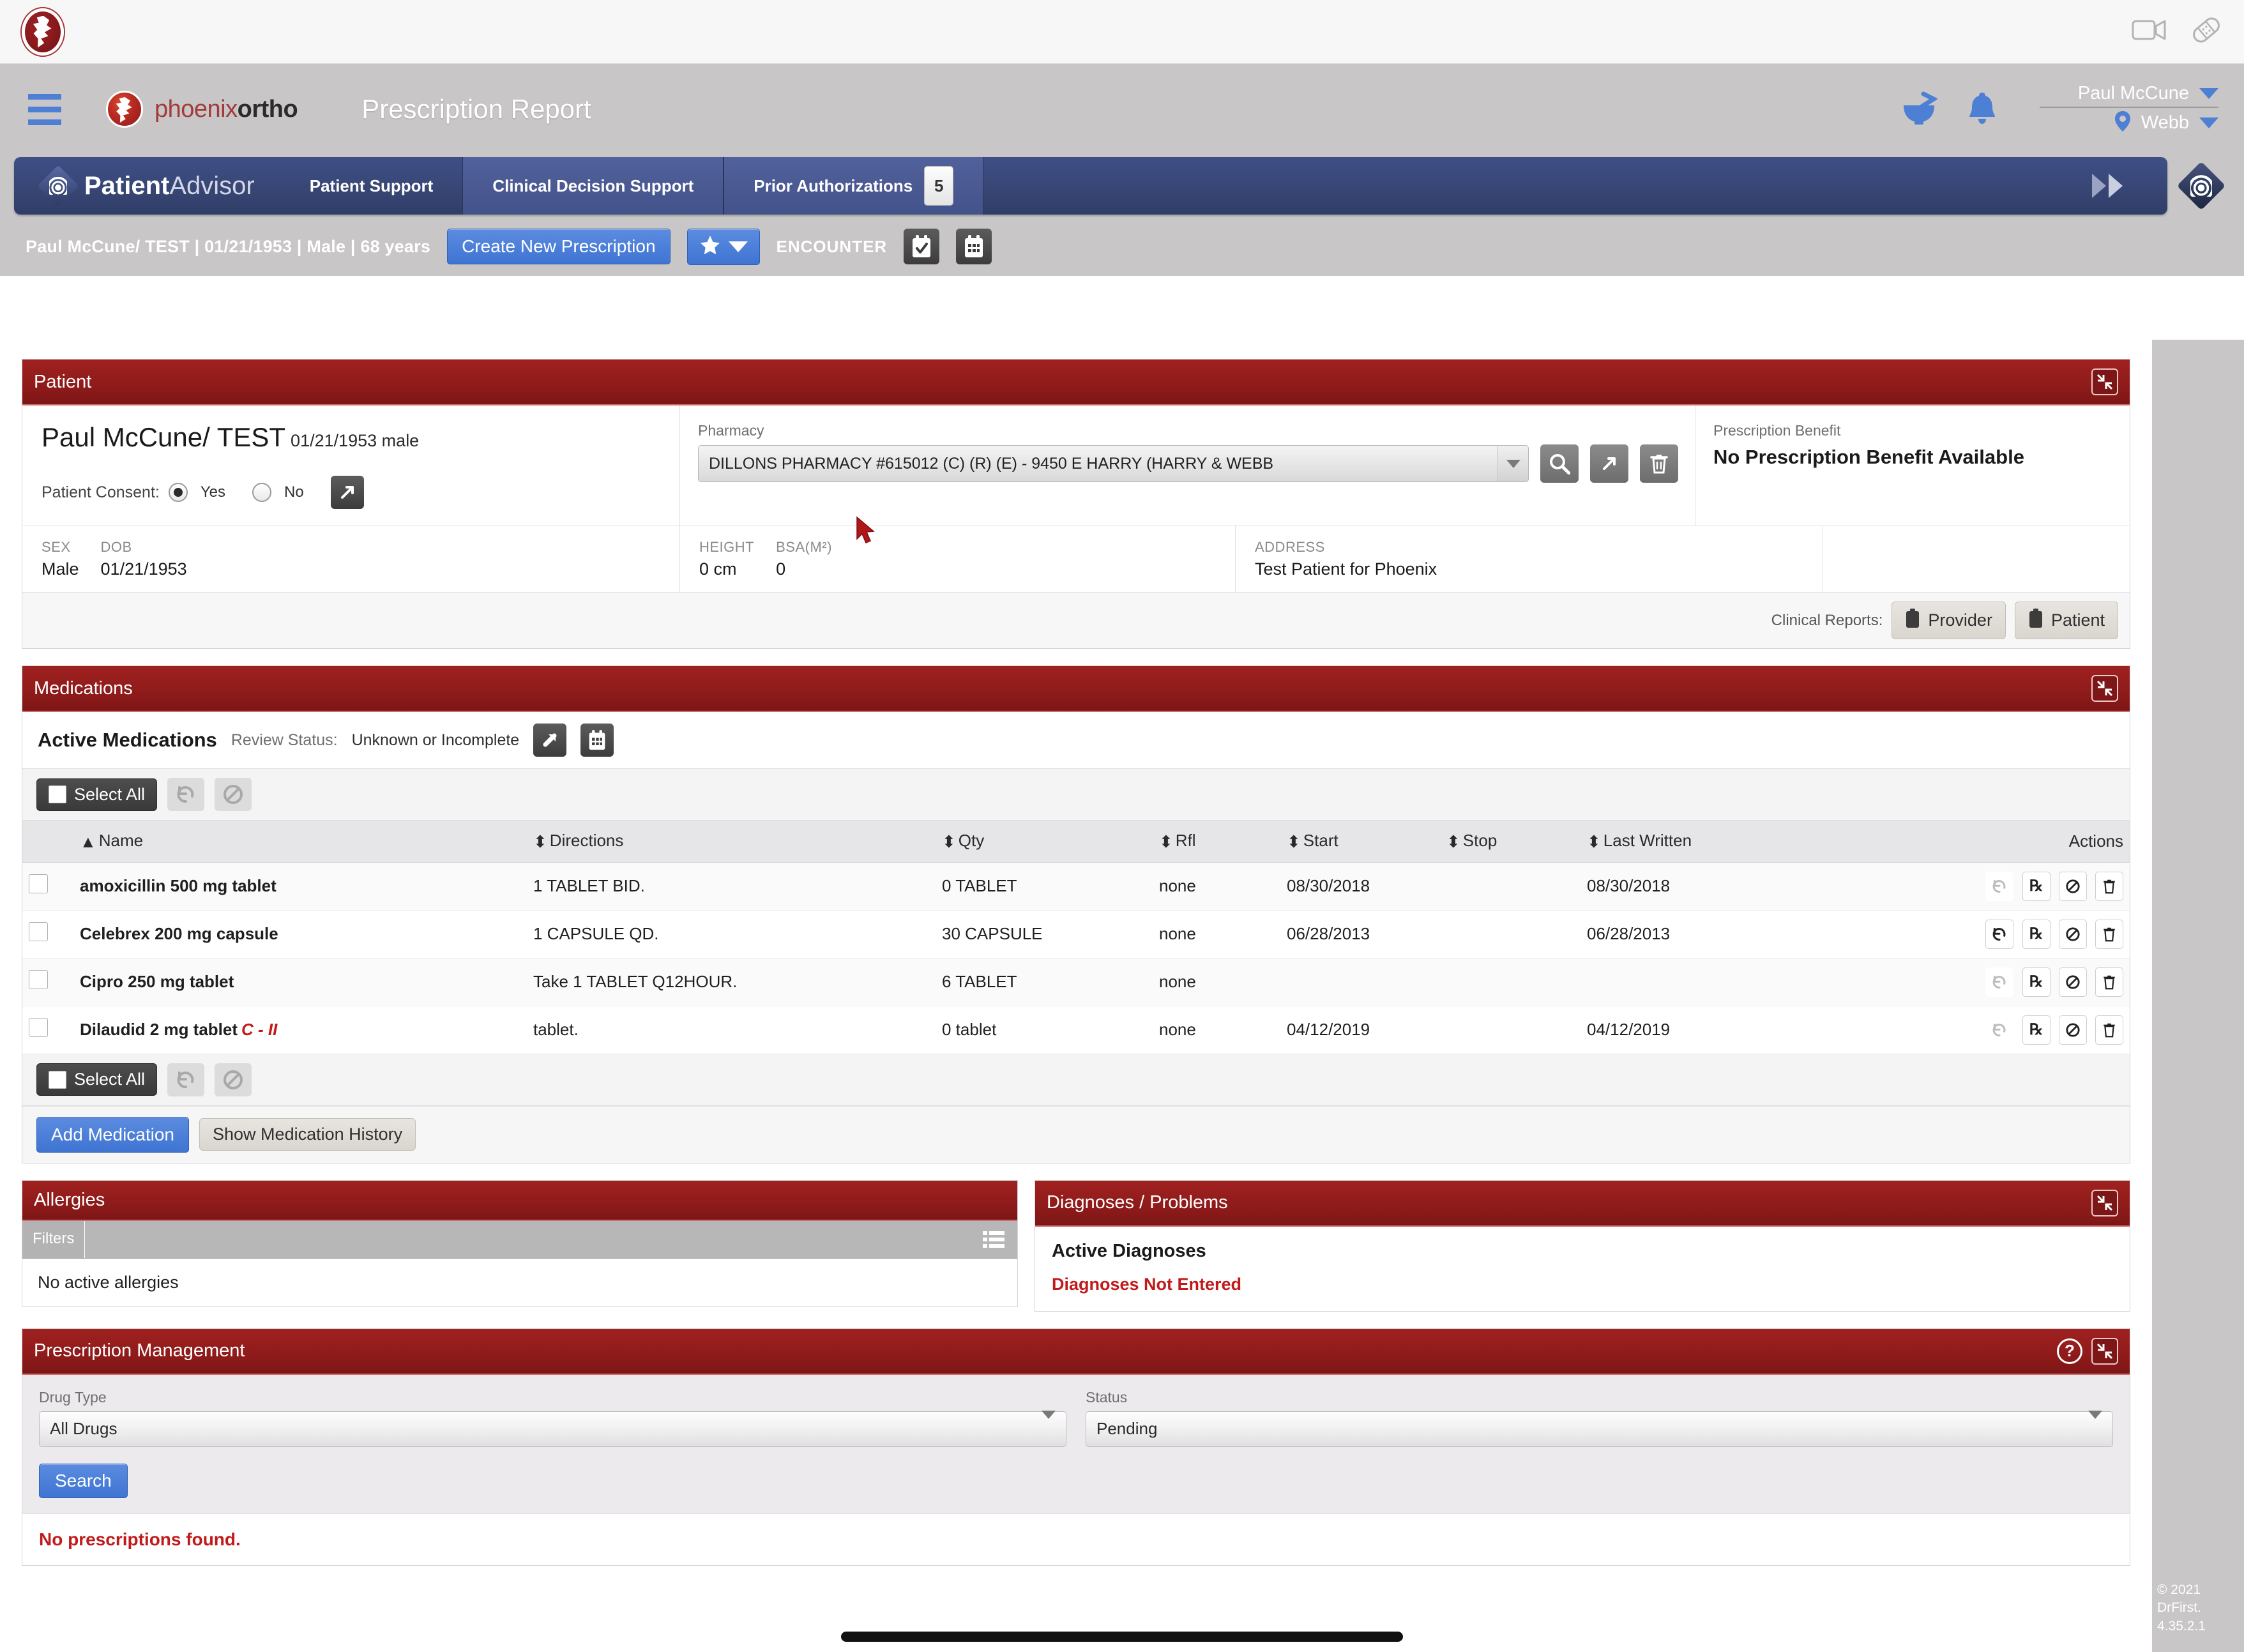 The image size is (2244, 1652). What do you see at coordinates (57, 794) in the screenshot?
I see `select-all-checkbox-top` at bounding box center [57, 794].